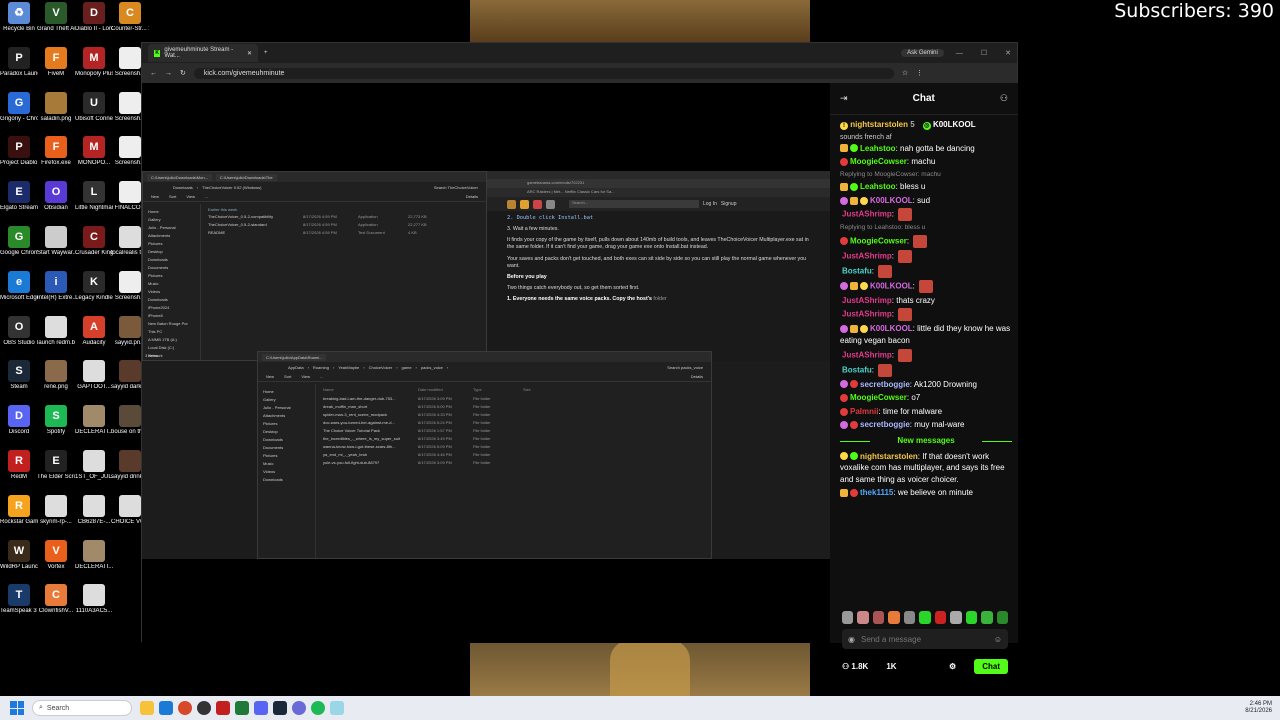 The width and height of the screenshot is (1280, 720). What do you see at coordinates (926, 286) in the screenshot?
I see `chat-message: K00LKOOL:` at bounding box center [926, 286].